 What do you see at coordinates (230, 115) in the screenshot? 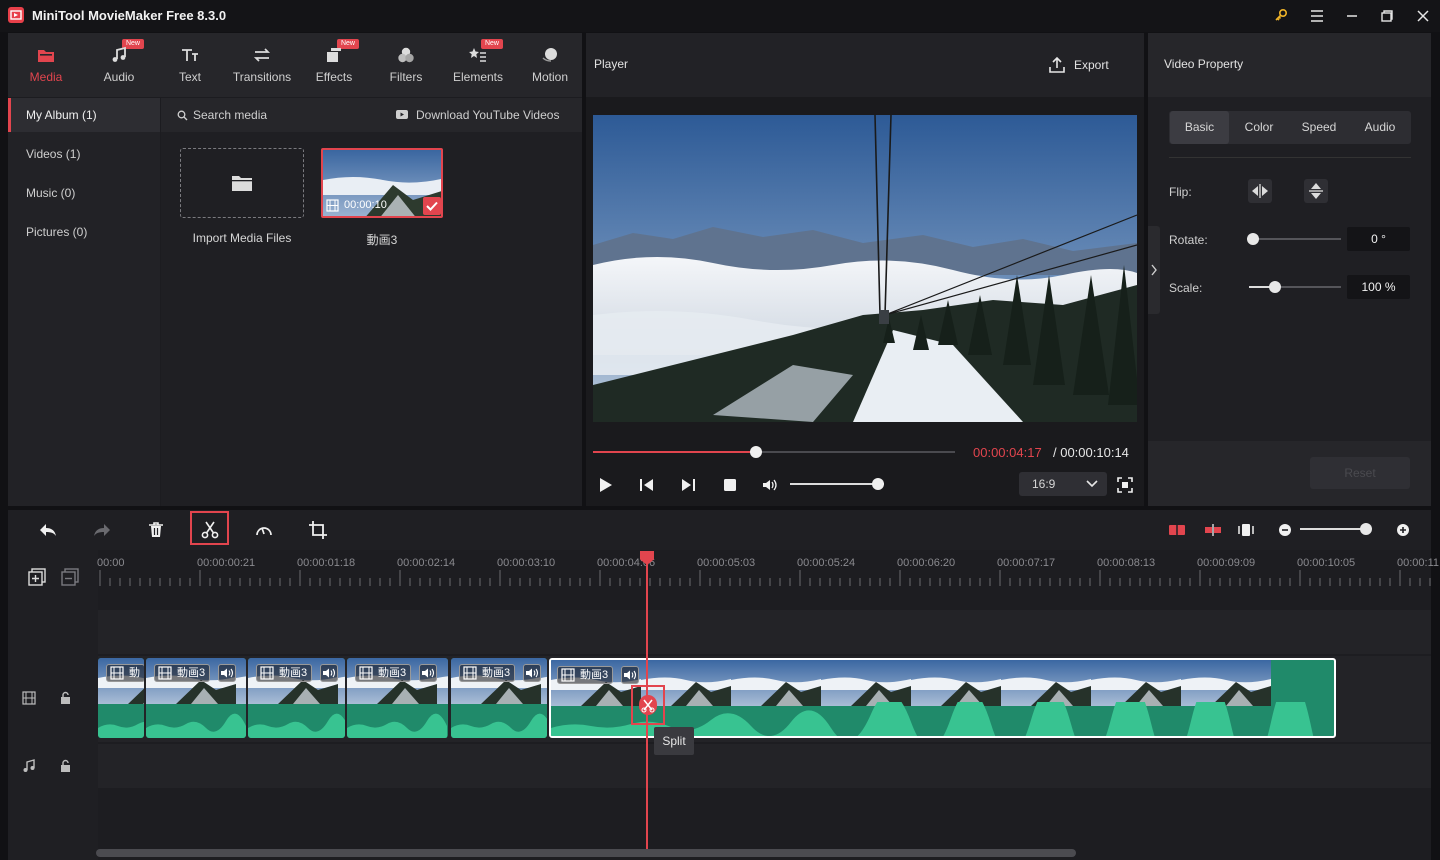
I see `search-media-input: Search media` at bounding box center [230, 115].